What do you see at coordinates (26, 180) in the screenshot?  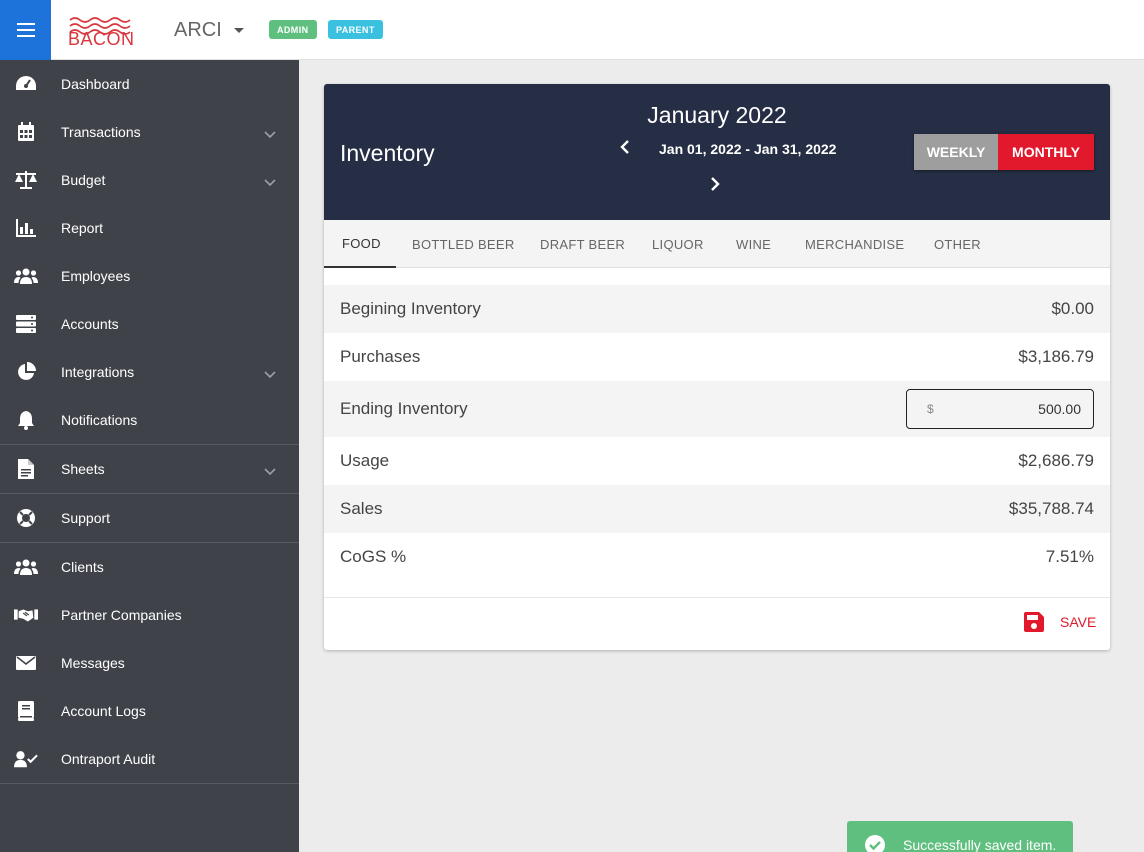 I see `scale-icon` at bounding box center [26, 180].